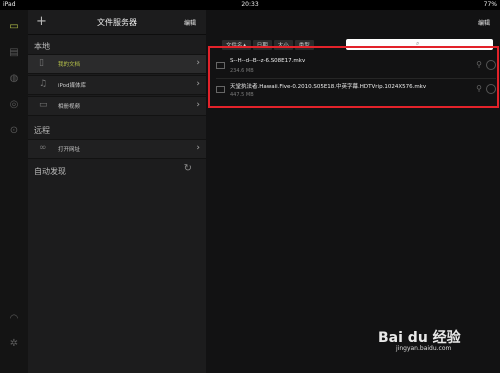  Describe the element at coordinates (424, 348) in the screenshot. I see `watermark-url: jingyan.baidu.com` at that location.